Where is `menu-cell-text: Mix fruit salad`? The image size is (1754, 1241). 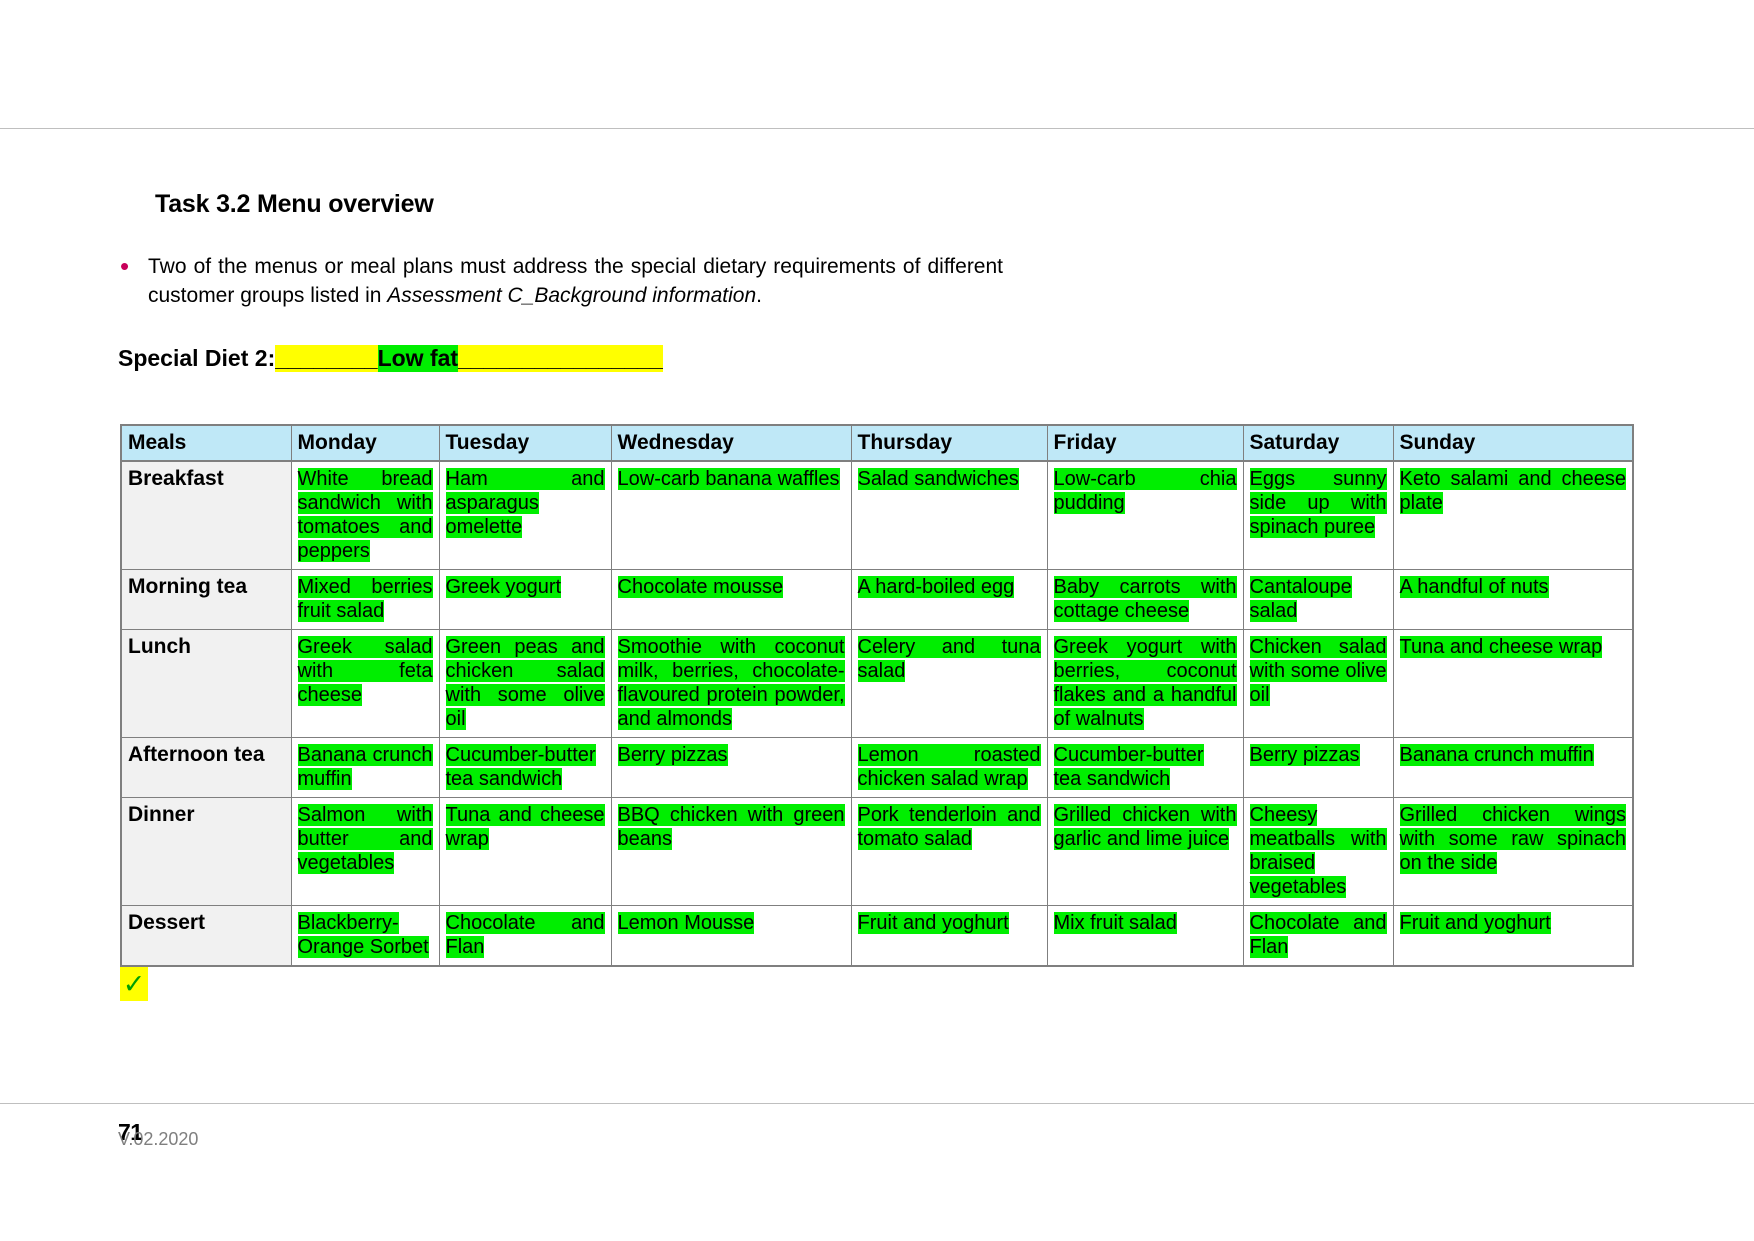
menu-cell-text: Mix fruit salad is located at coordinates (1115, 923).